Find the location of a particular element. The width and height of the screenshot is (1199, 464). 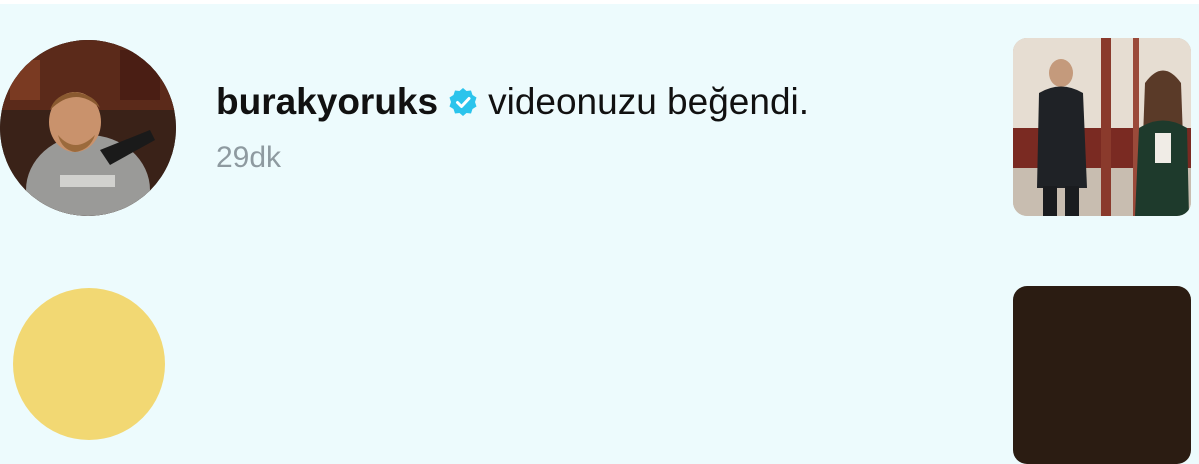

notification-text: burakyoruks videonuzu beğendi. 29dk is located at coordinates (596, 128).